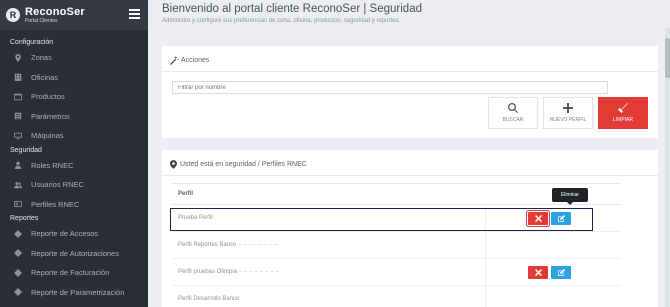 This screenshot has width=670, height=307. Describe the element at coordinates (74, 97) in the screenshot. I see `sidebar-item-productos: Productos` at that location.